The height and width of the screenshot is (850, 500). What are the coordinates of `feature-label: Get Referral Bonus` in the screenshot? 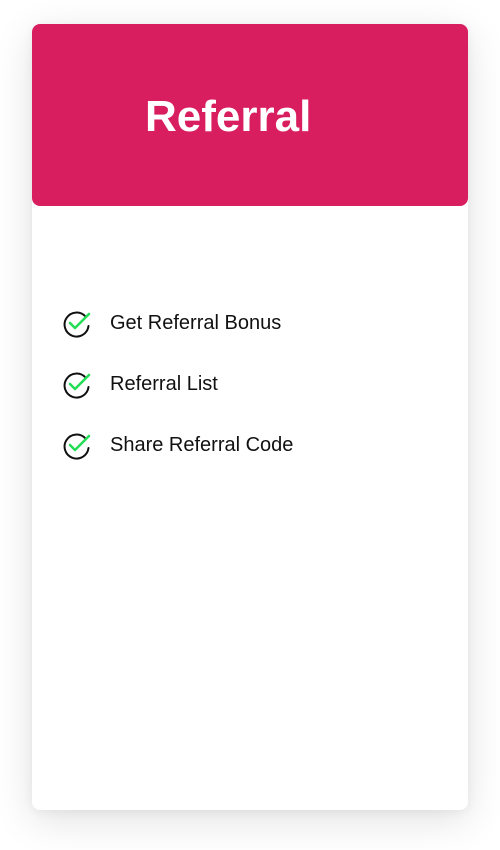 It's located at (196, 322).